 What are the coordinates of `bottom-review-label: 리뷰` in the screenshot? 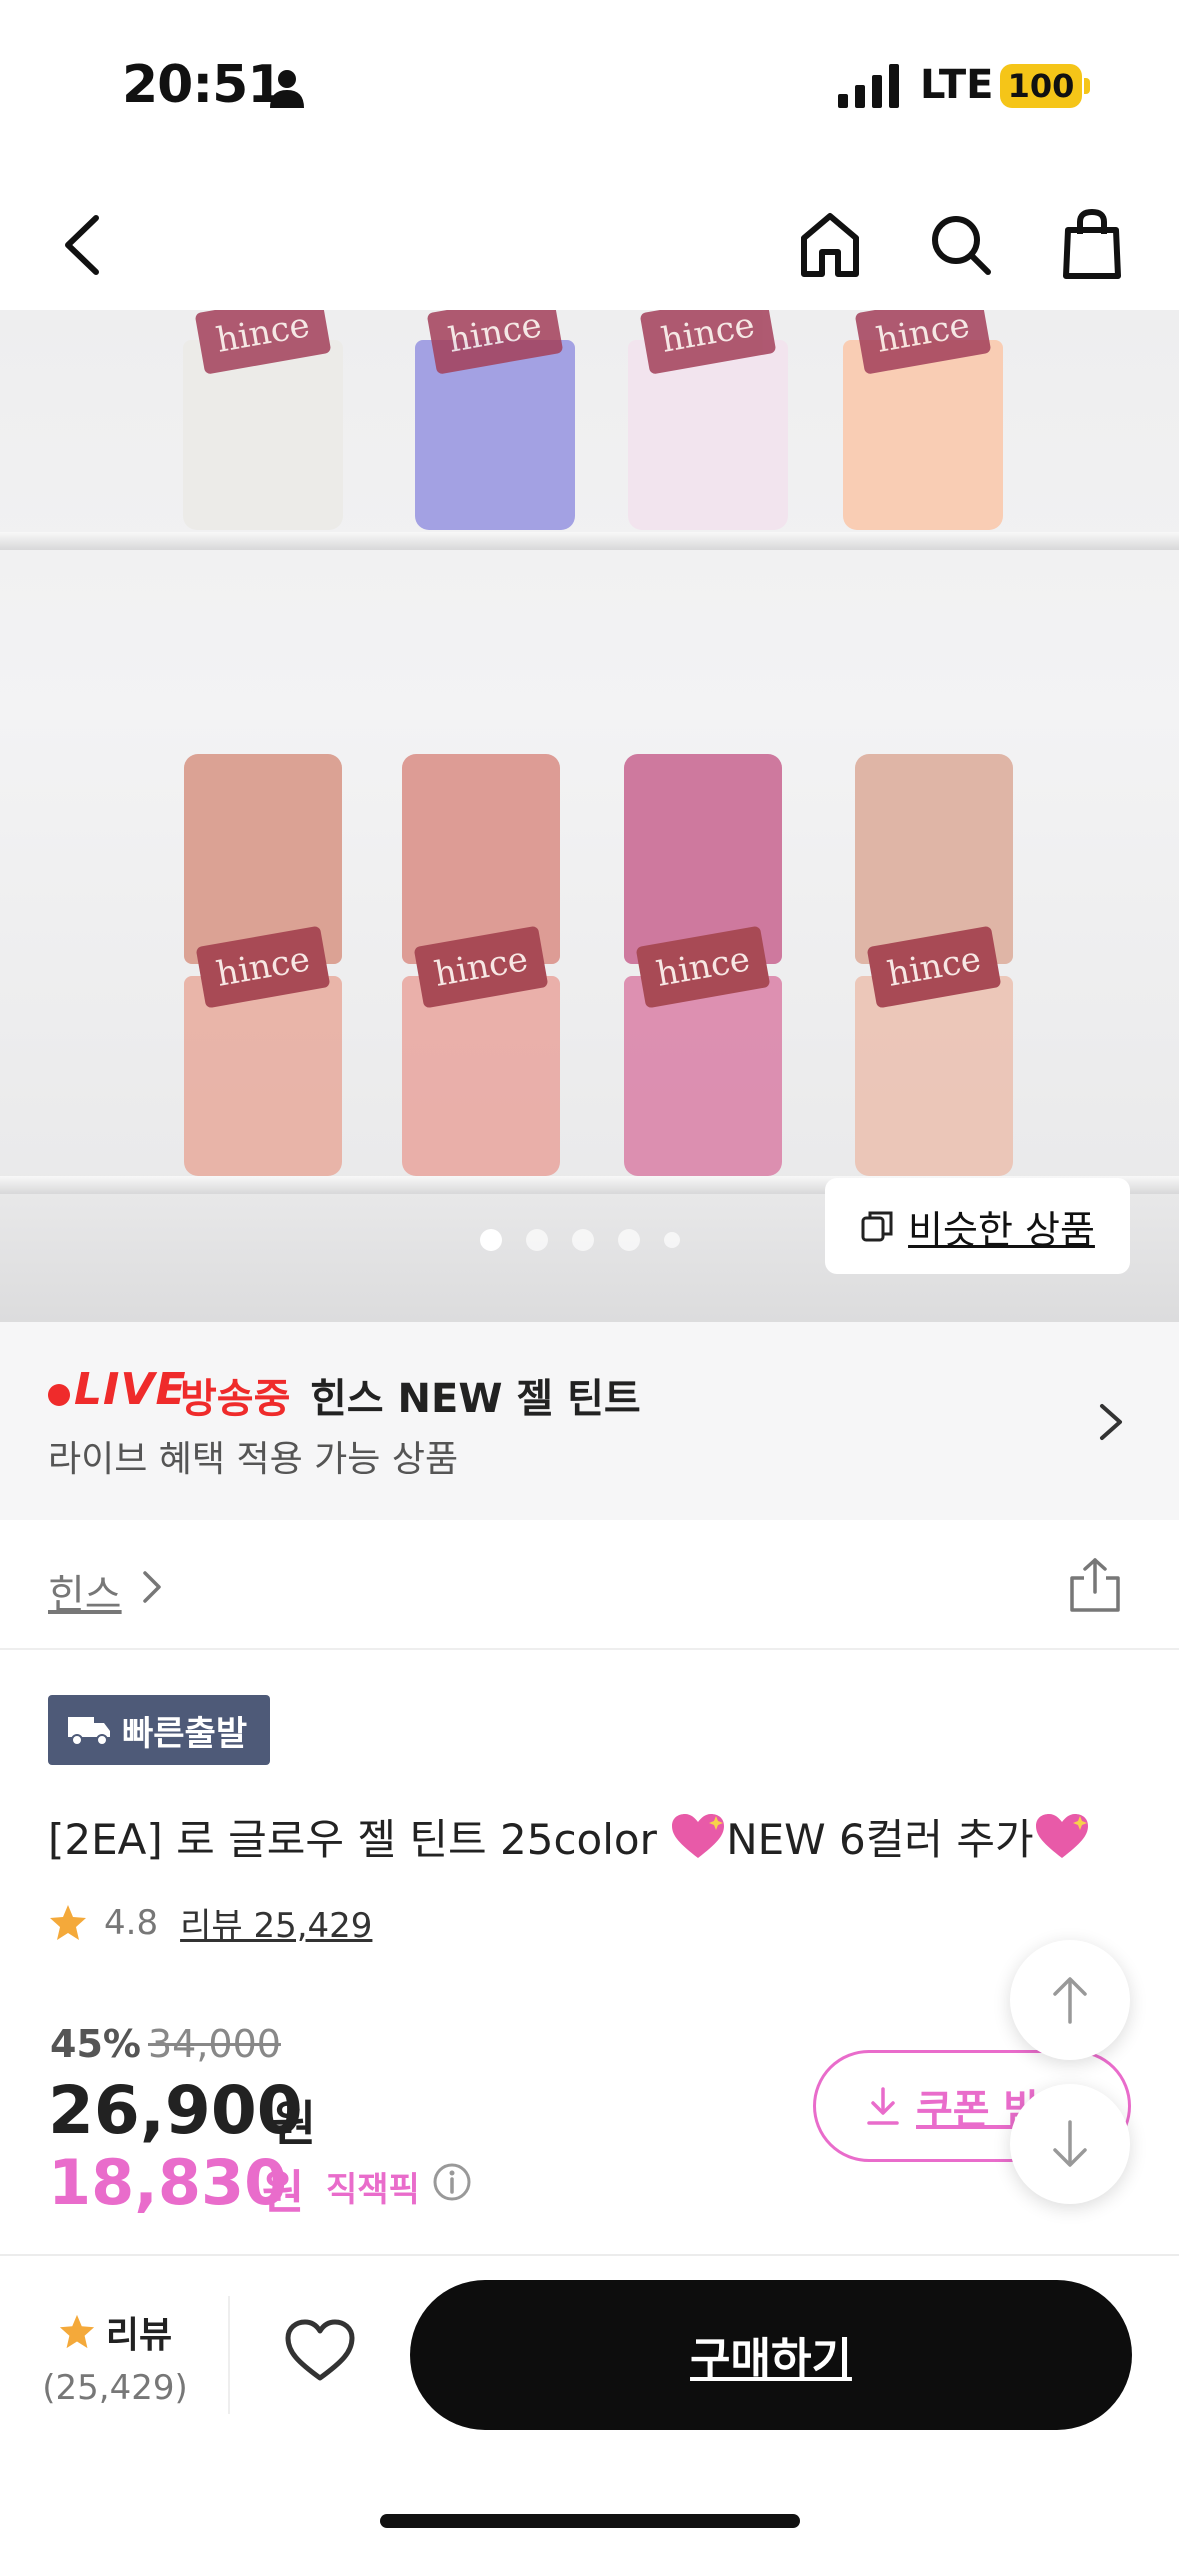 It's located at (139, 2335).